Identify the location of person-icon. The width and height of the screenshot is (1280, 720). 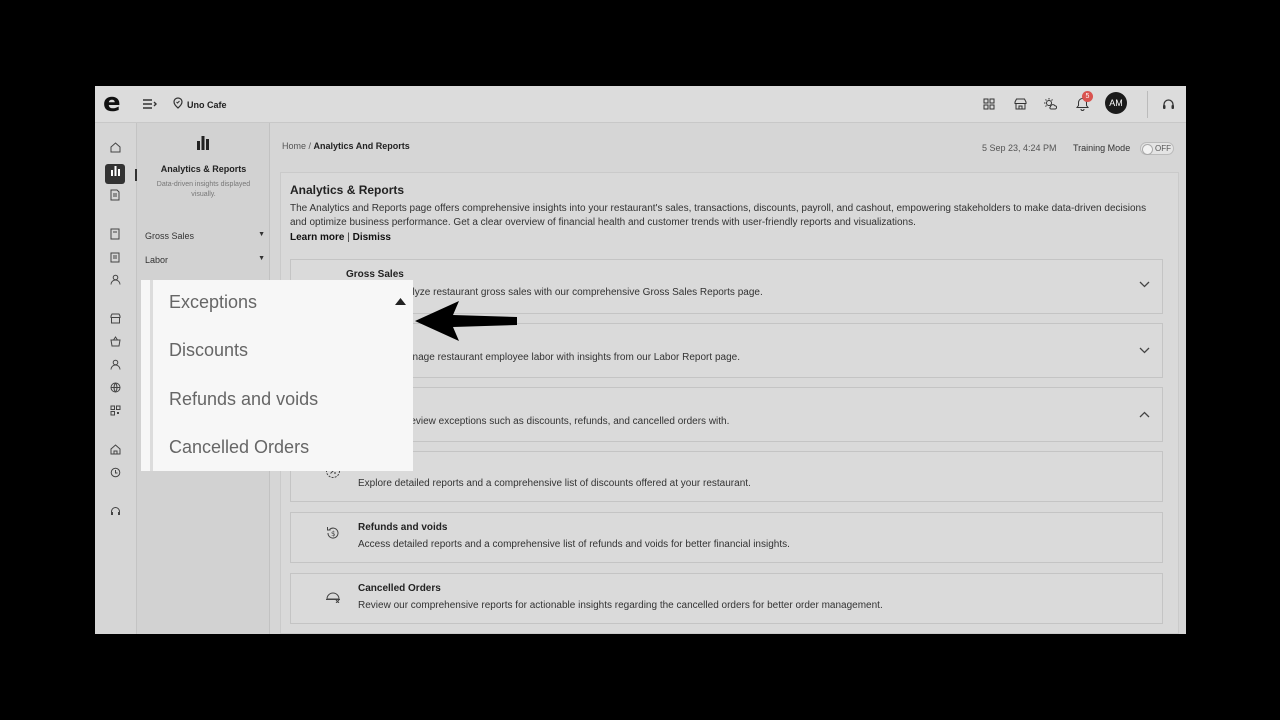
(115, 367).